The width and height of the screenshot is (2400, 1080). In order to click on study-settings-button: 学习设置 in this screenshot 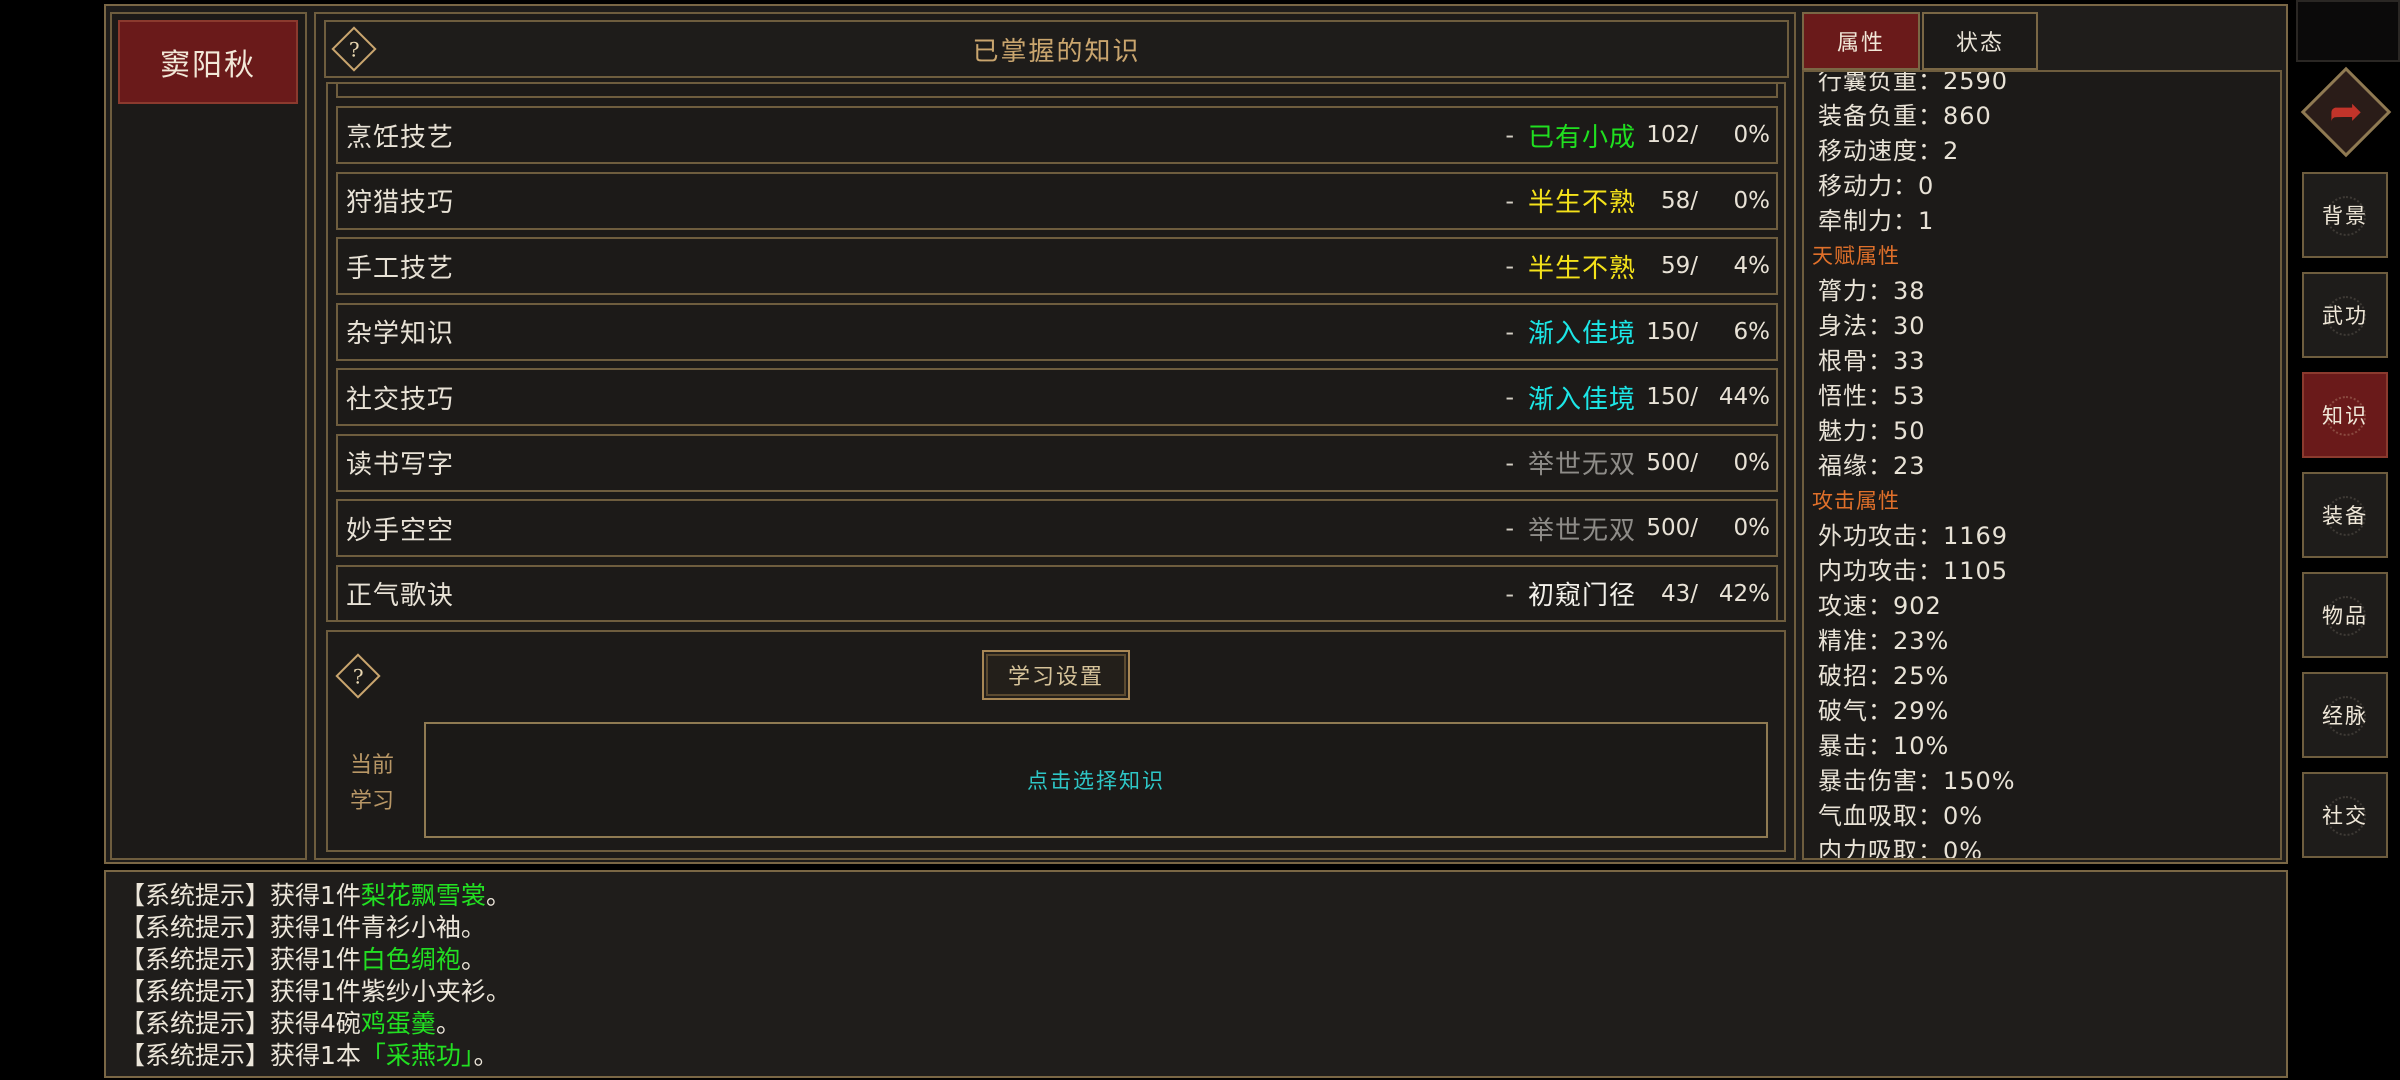, I will do `click(1056, 675)`.